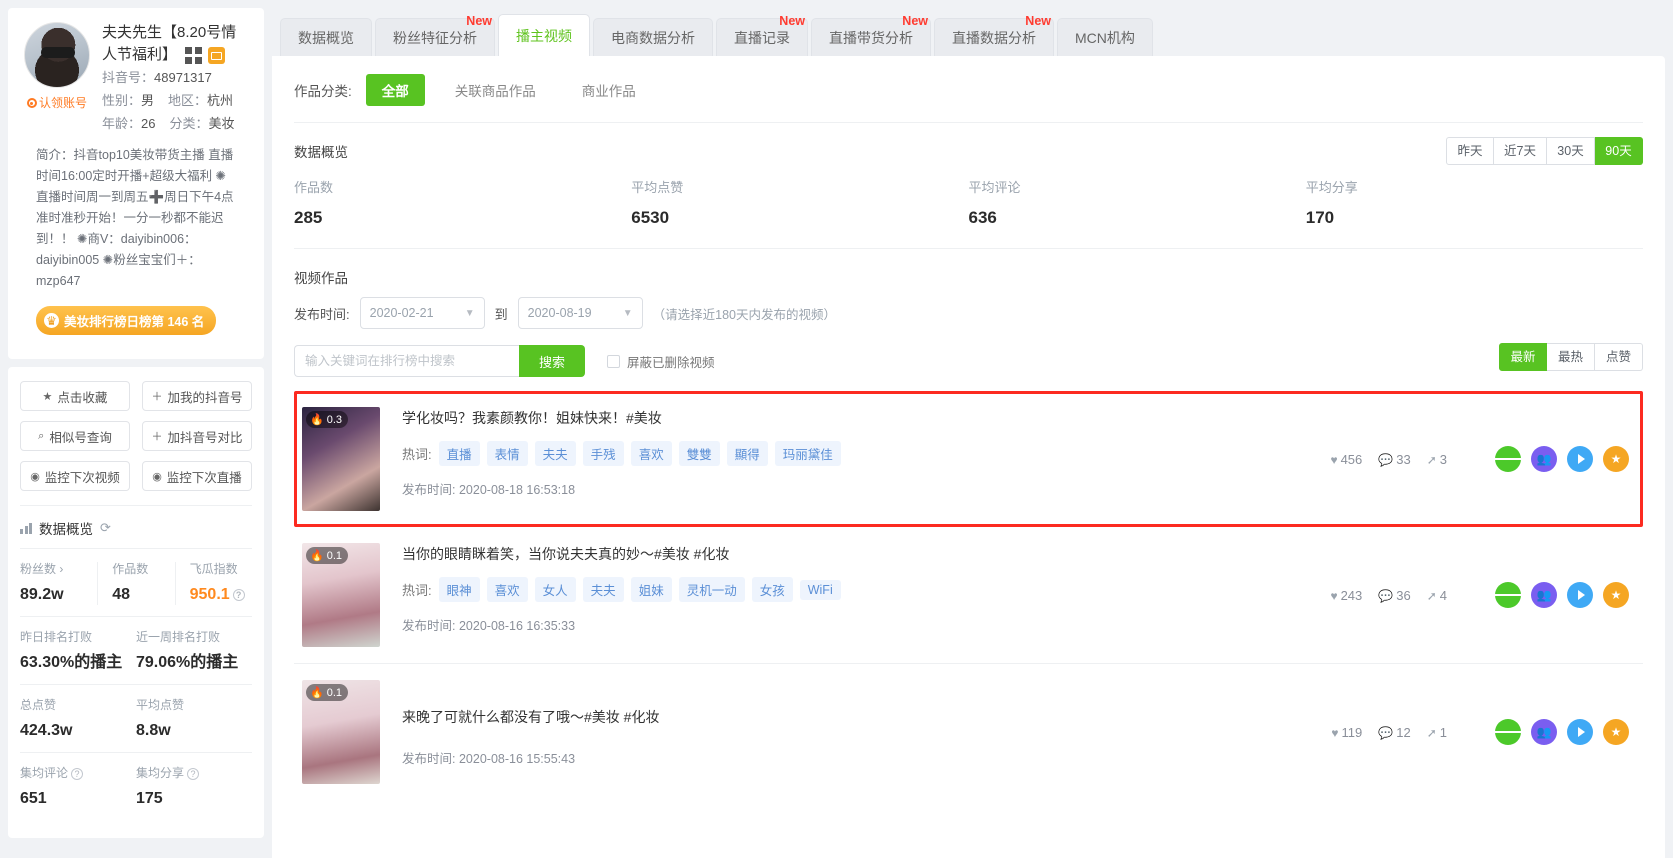 This screenshot has height=858, width=1673. Describe the element at coordinates (459, 453) in the screenshot. I see `keyword-tag: 直播` at that location.